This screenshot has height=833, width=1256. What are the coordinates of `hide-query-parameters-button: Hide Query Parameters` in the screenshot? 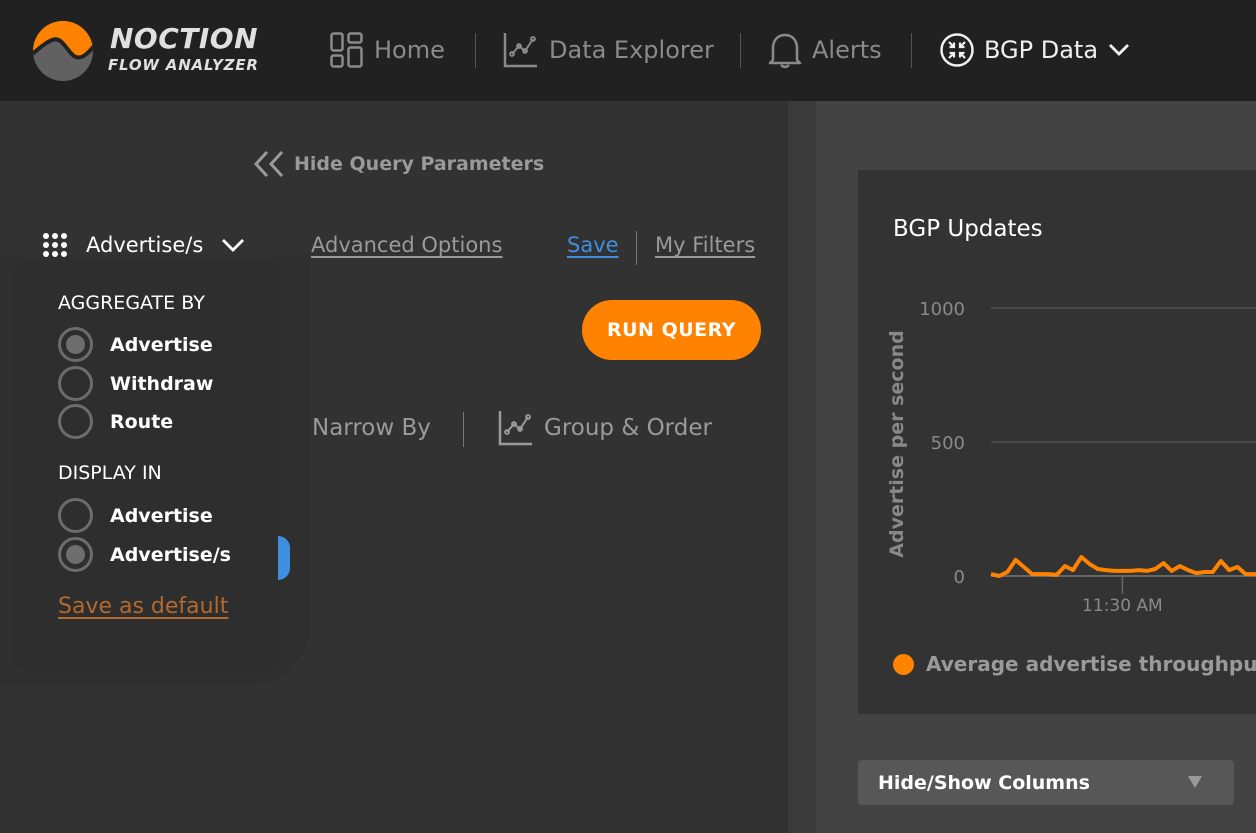 It's located at (398, 164).